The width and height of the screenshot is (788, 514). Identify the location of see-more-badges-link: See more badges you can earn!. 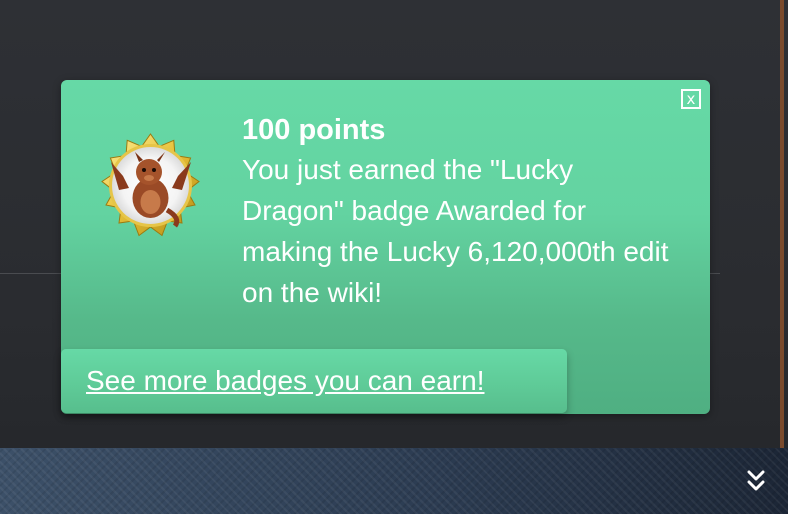
(285, 381).